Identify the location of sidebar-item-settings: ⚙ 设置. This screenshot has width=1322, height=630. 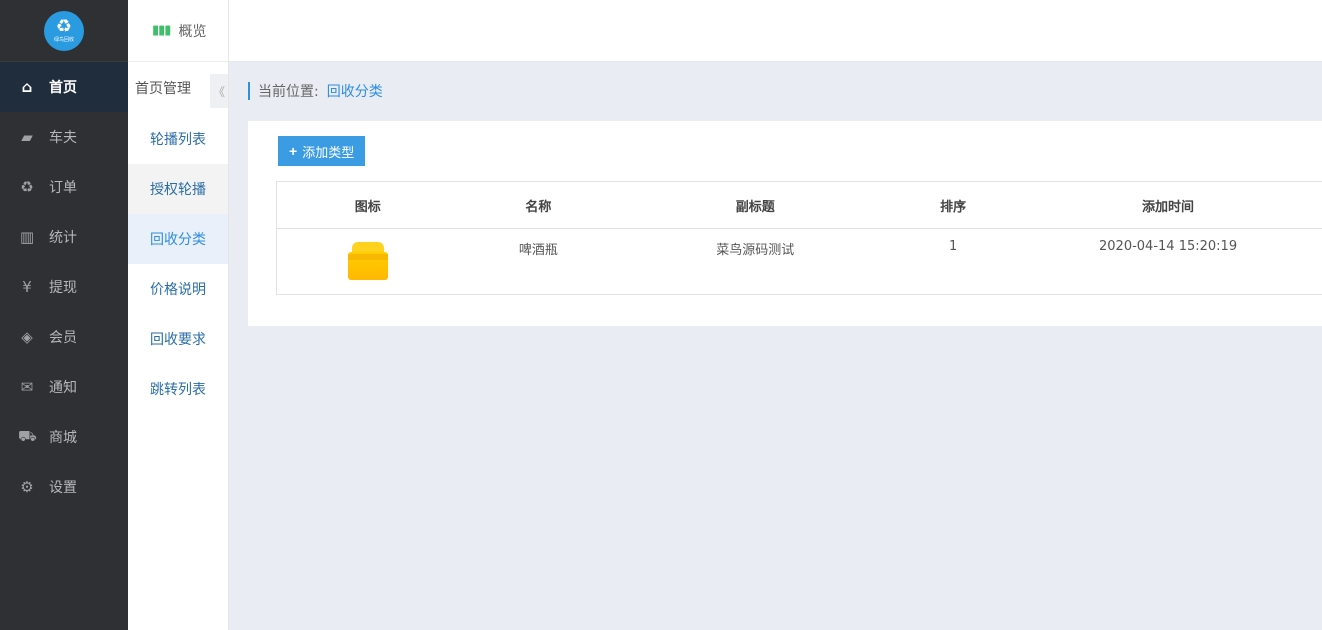
(64, 487).